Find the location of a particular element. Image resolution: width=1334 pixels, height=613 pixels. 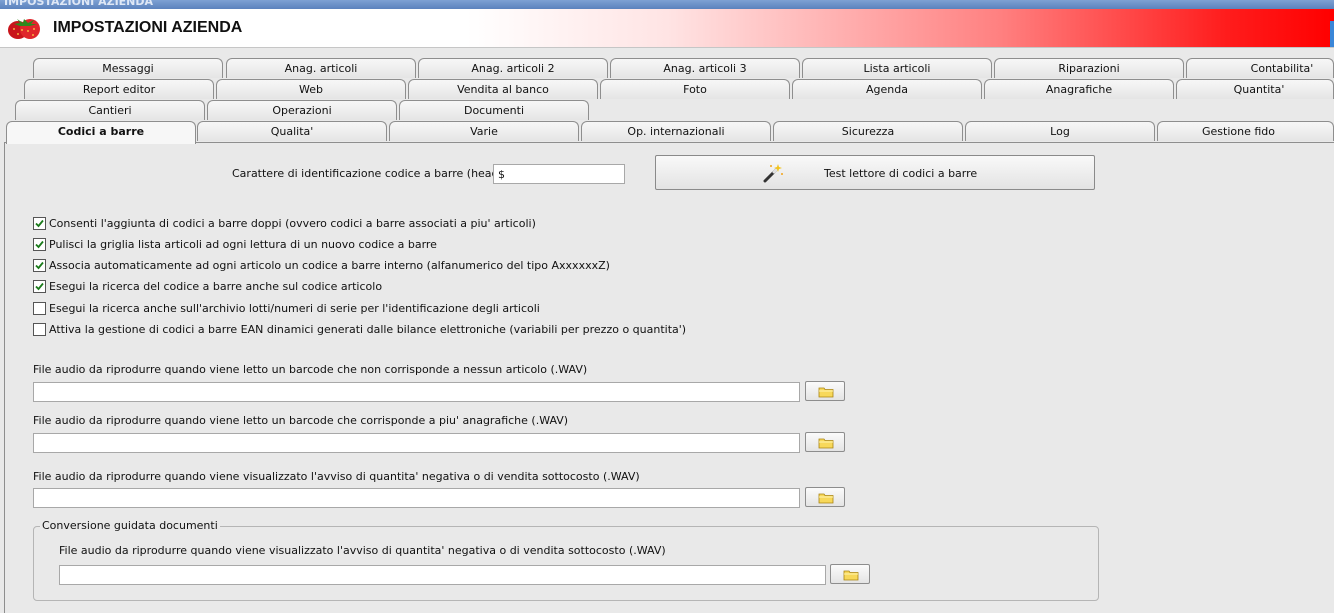

tab-operazioni: Operazioni is located at coordinates (302, 110).